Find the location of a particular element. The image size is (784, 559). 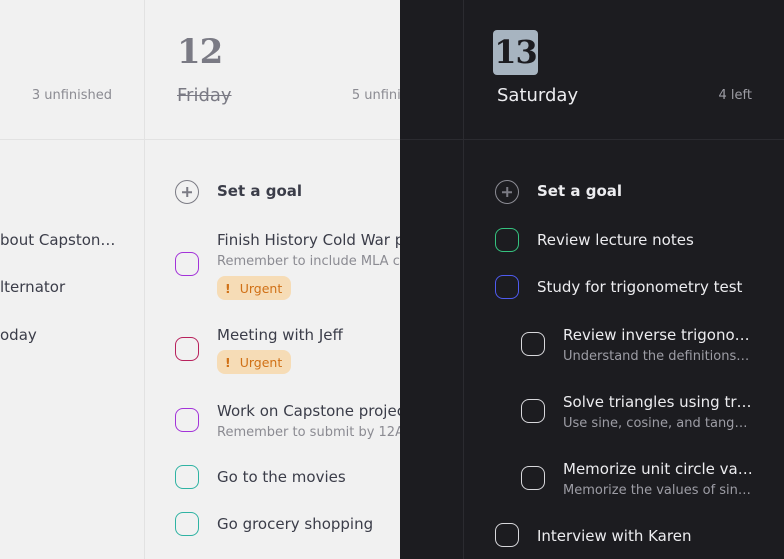

task-title: Meeting with Jeff is located at coordinates (280, 335).